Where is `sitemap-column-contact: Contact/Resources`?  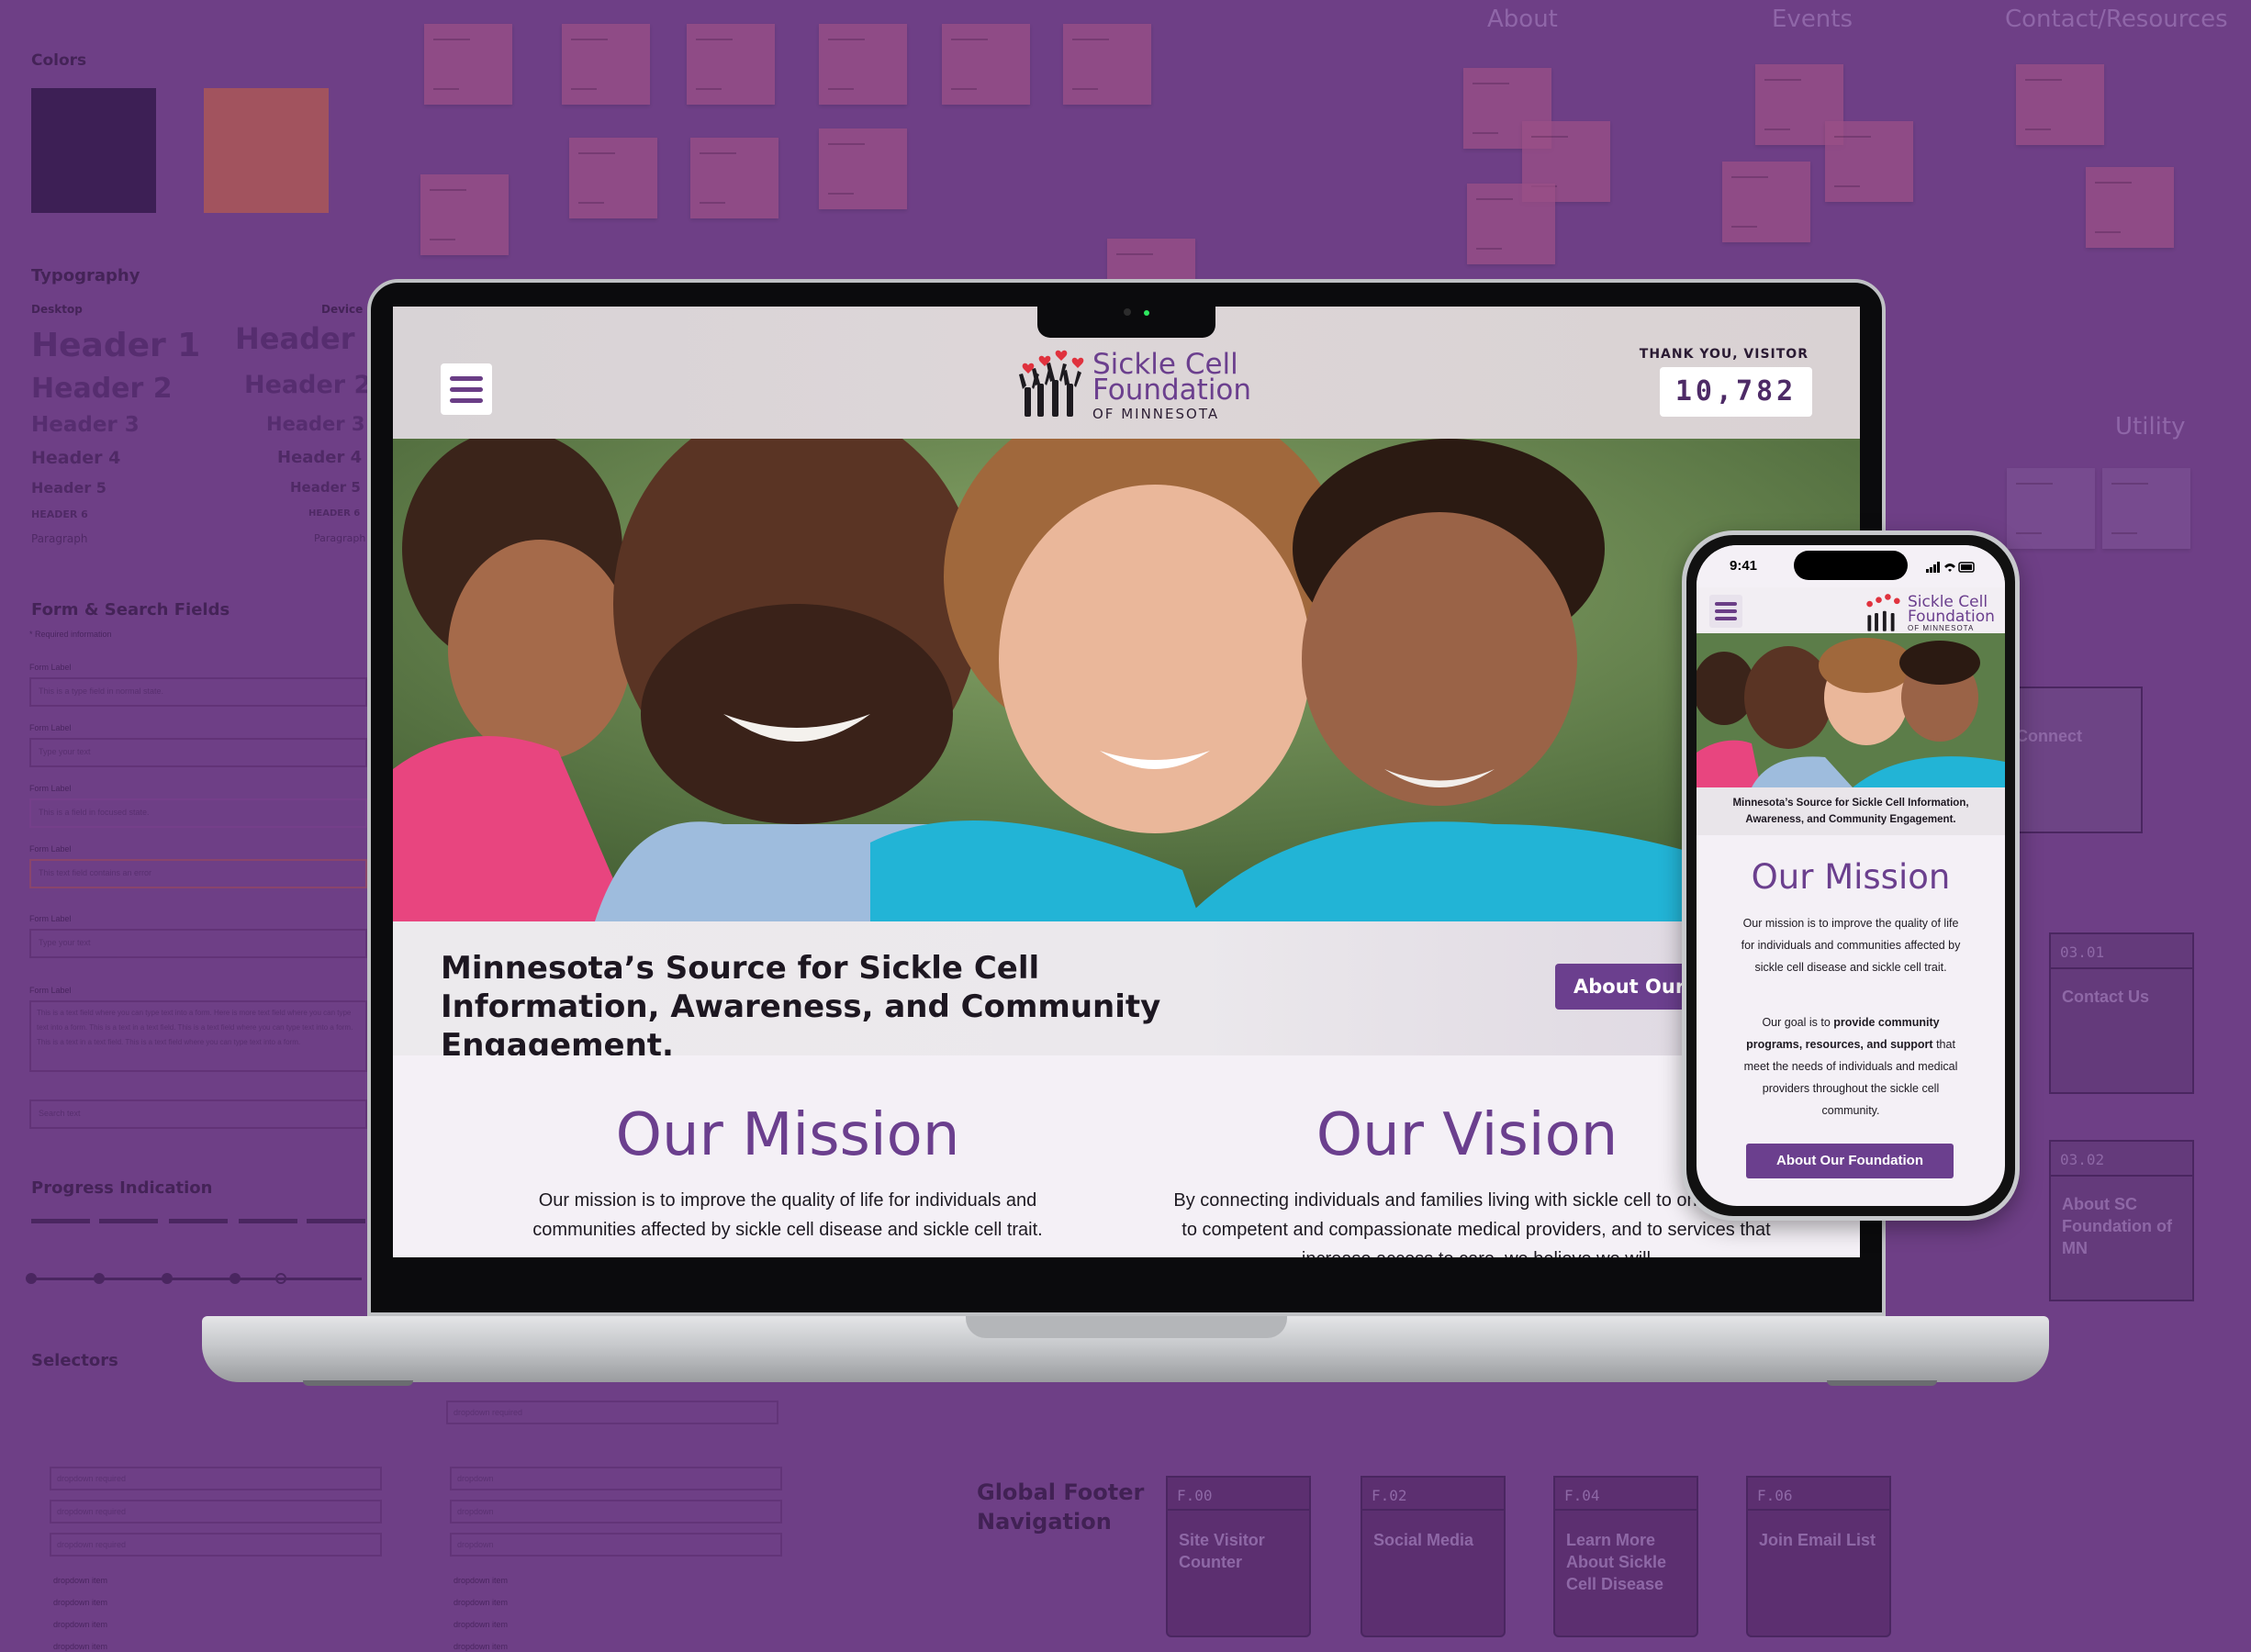
sitemap-column-contact: Contact/Resources is located at coordinates (2116, 20).